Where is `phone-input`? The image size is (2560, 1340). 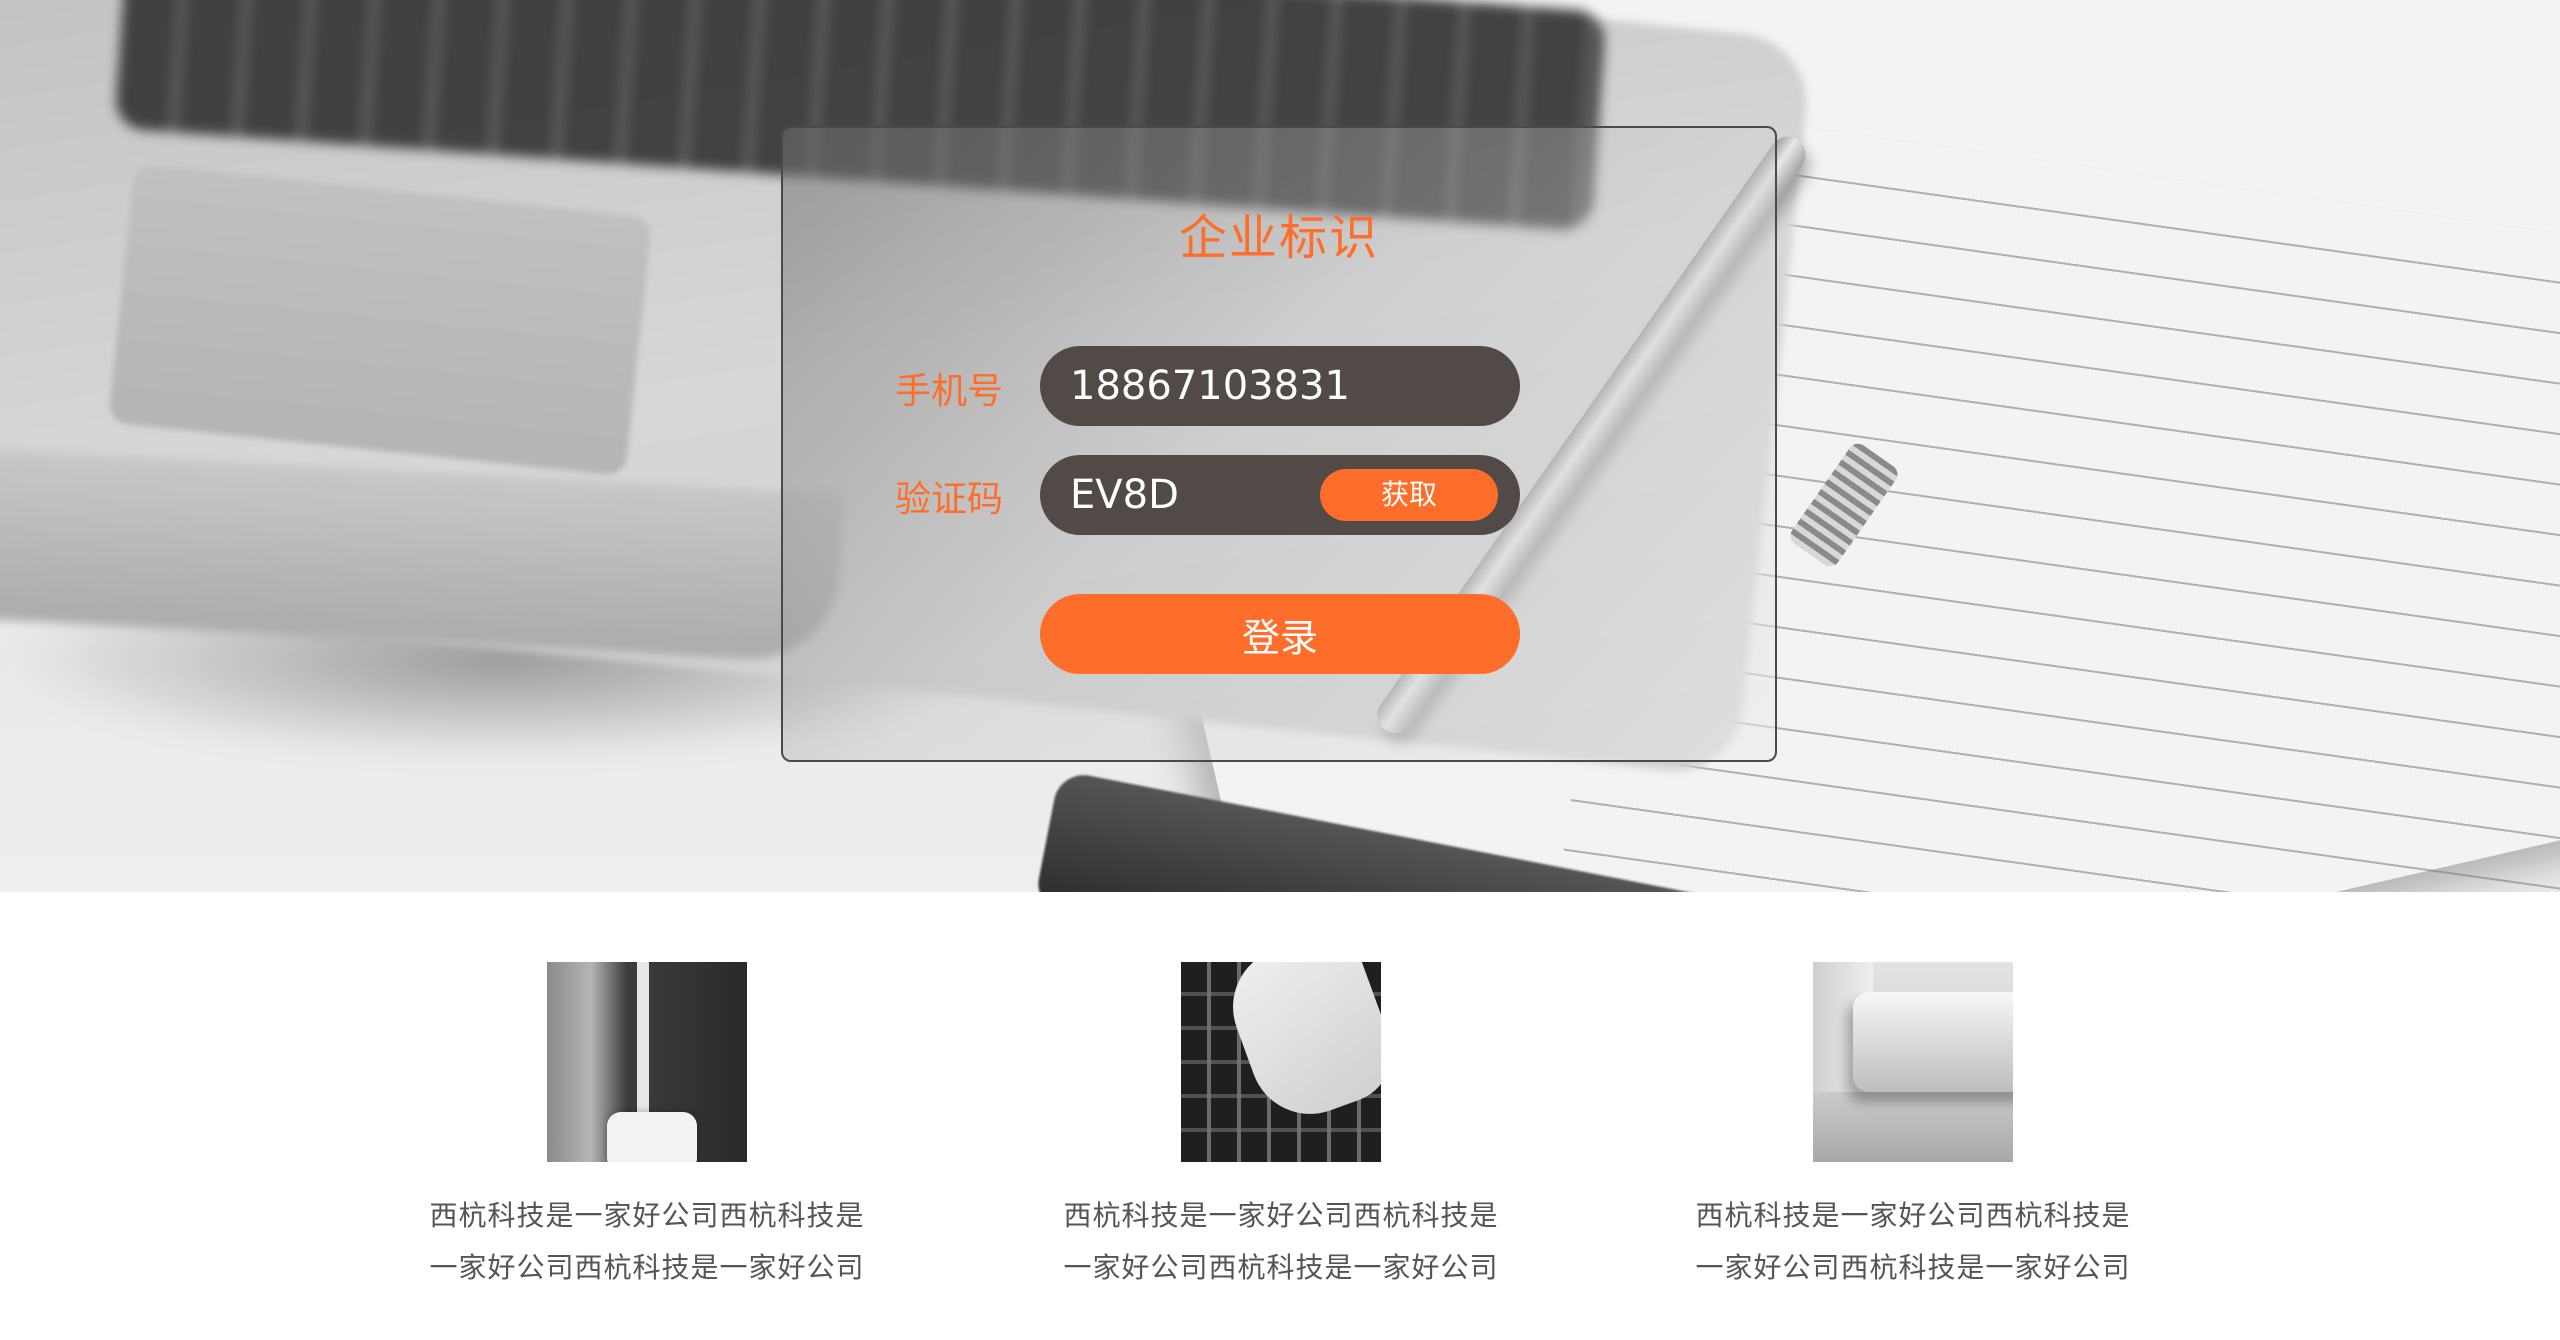
phone-input is located at coordinates (1280, 386).